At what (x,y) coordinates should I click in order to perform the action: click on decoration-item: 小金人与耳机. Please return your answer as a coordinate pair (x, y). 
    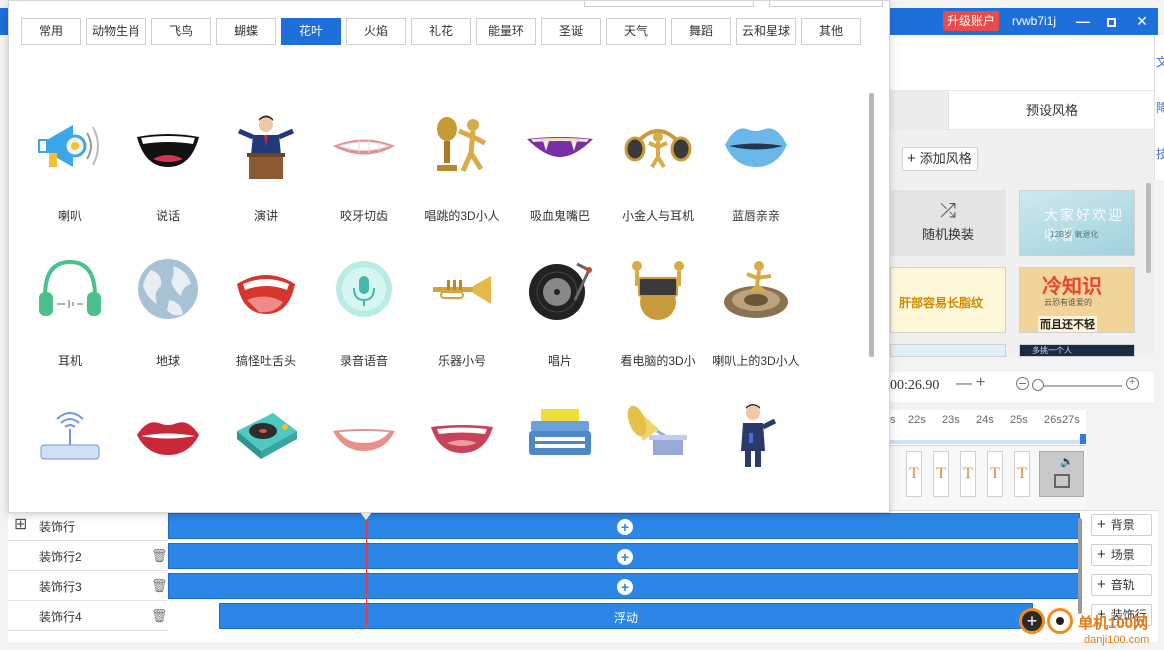
    Looking at the image, I should click on (658, 157).